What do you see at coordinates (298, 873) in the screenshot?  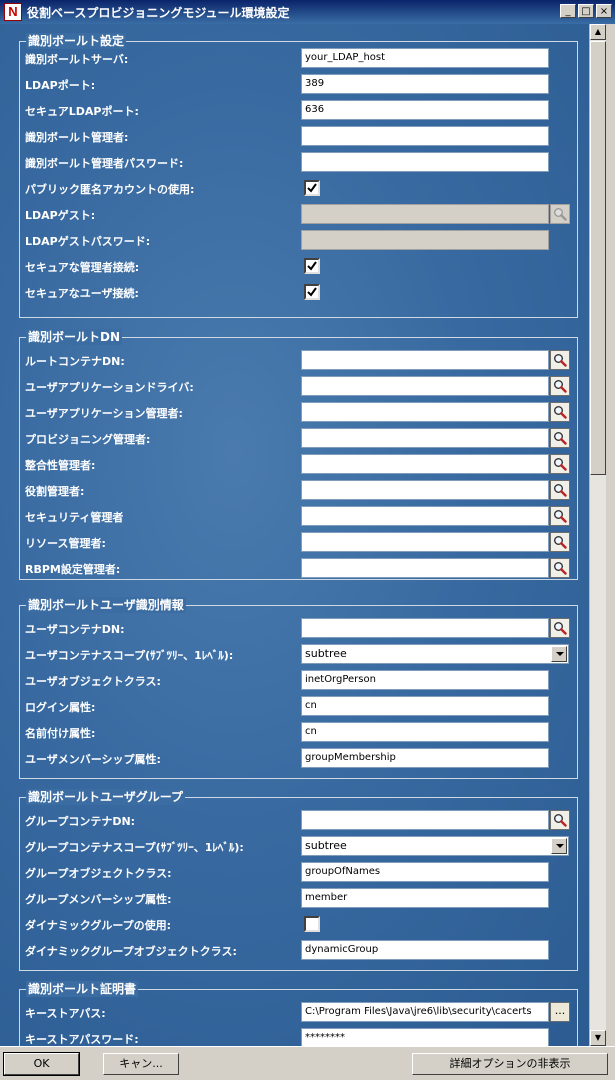 I see `row-group-object-class: グループオブジェクトクラス: groupOfNames` at bounding box center [298, 873].